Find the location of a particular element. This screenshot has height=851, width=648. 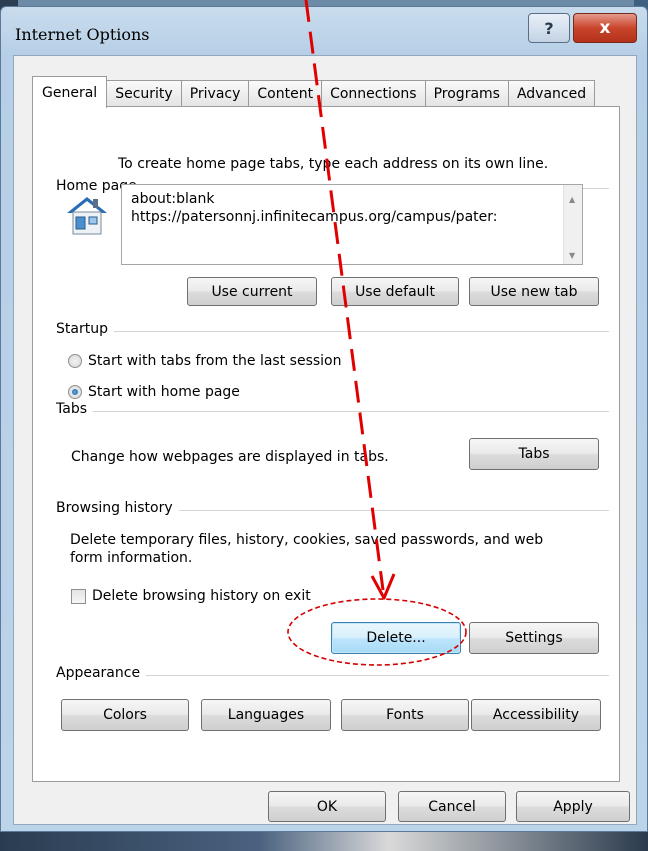

scroll-up-icon: ▲ is located at coordinates (572, 200).